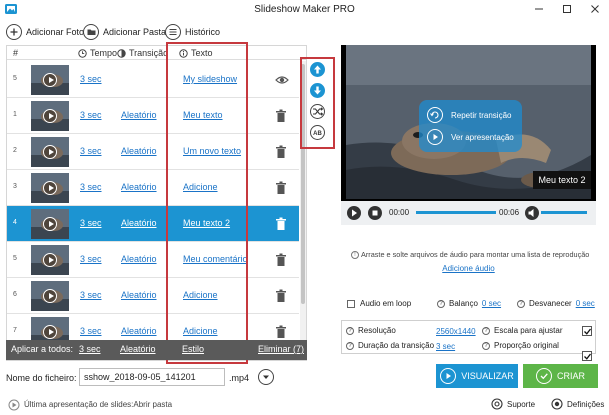 The width and height of the screenshot is (609, 415). I want to click on slide-row: 43 sec Aleatório Meu texto 2, so click(153, 224).